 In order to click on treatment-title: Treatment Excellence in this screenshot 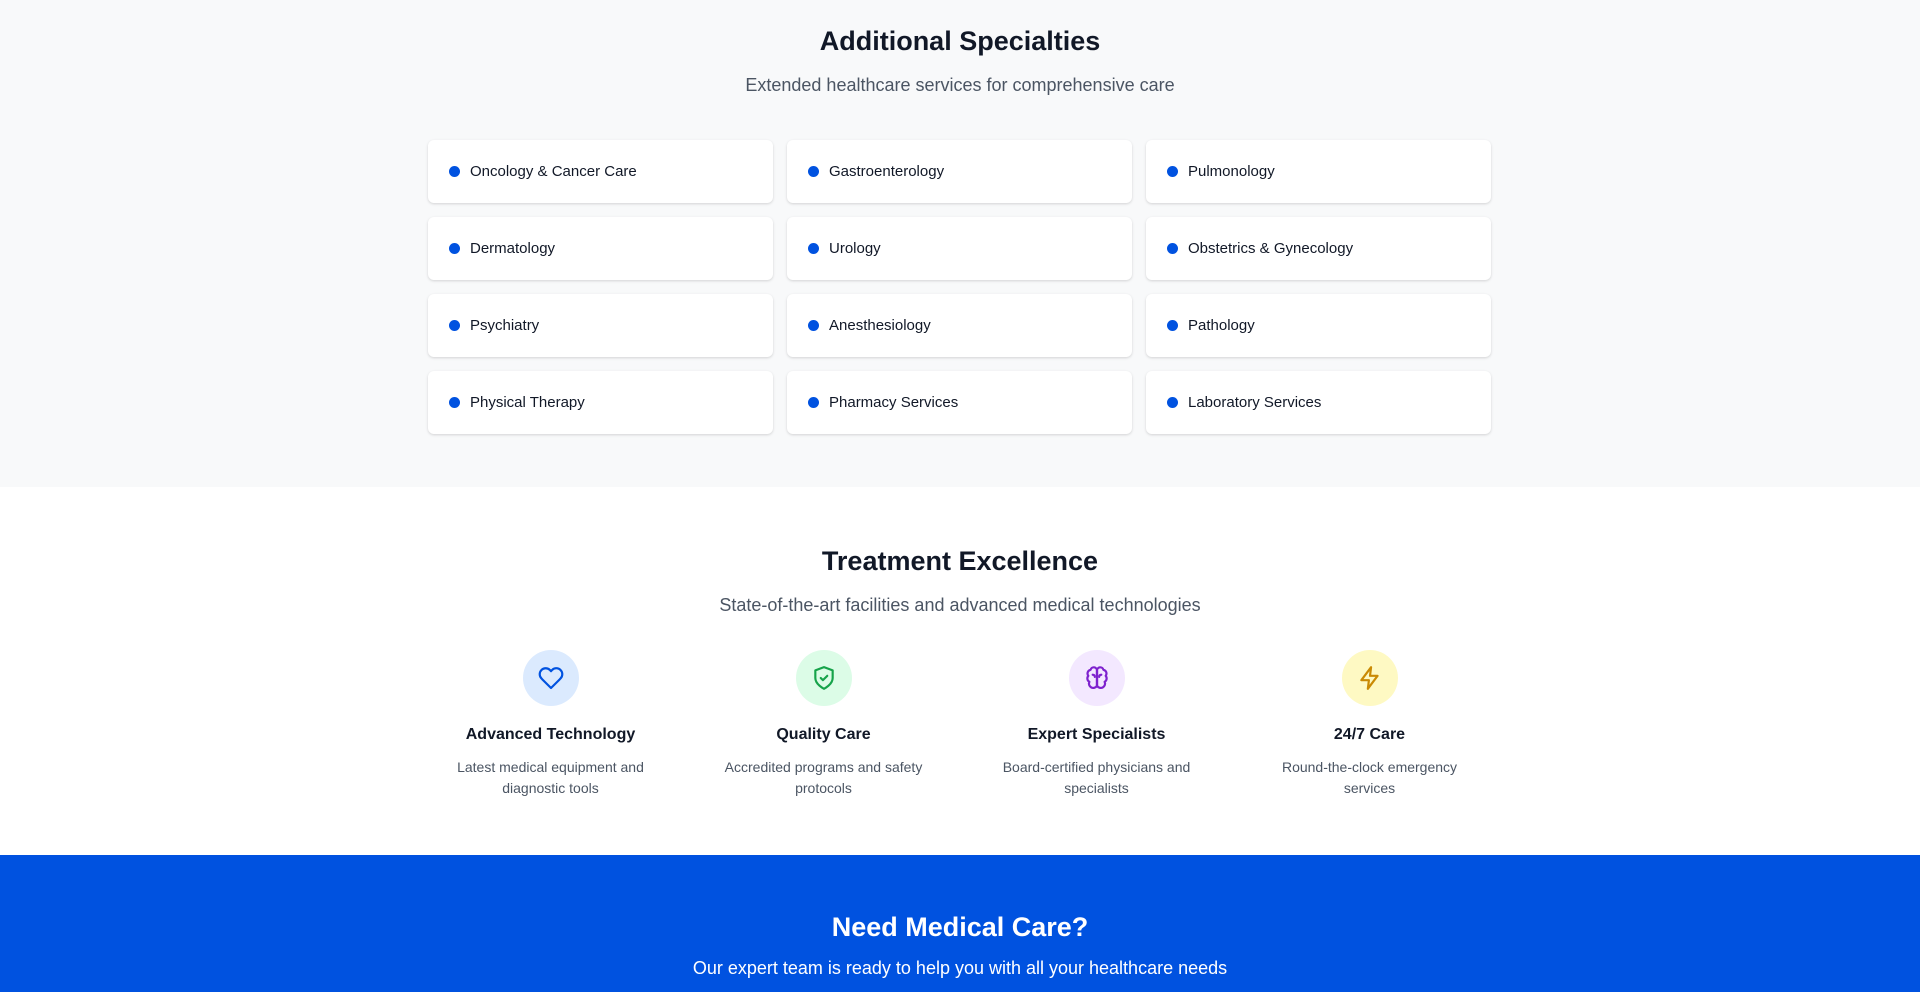, I will do `click(960, 561)`.